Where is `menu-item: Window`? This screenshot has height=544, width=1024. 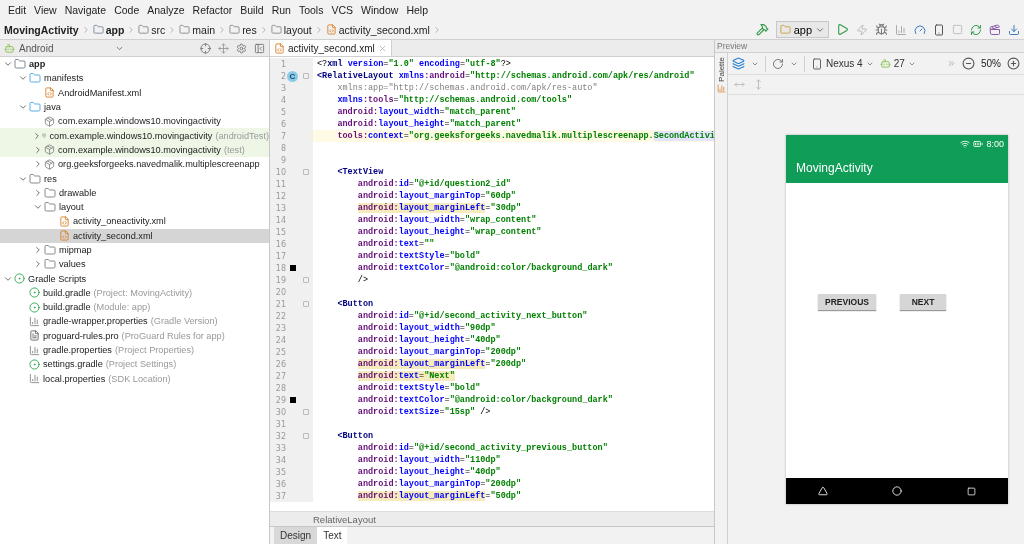
menu-item: Window is located at coordinates (380, 10).